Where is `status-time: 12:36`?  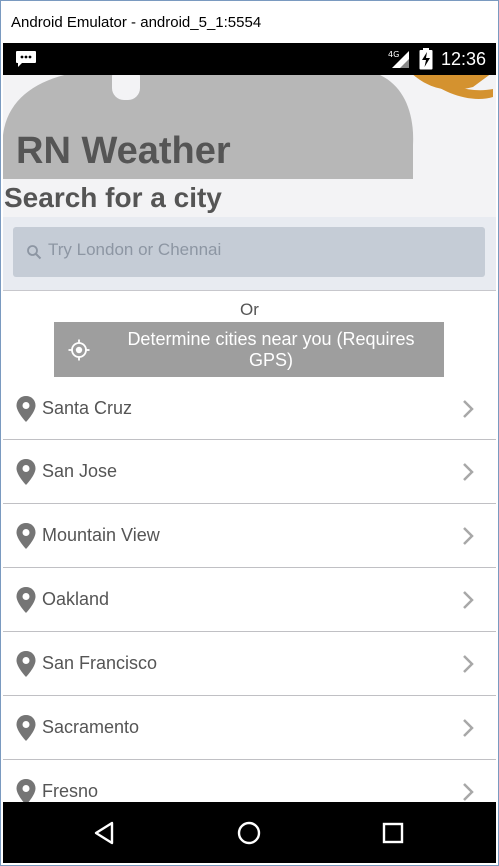 status-time: 12:36 is located at coordinates (464, 59).